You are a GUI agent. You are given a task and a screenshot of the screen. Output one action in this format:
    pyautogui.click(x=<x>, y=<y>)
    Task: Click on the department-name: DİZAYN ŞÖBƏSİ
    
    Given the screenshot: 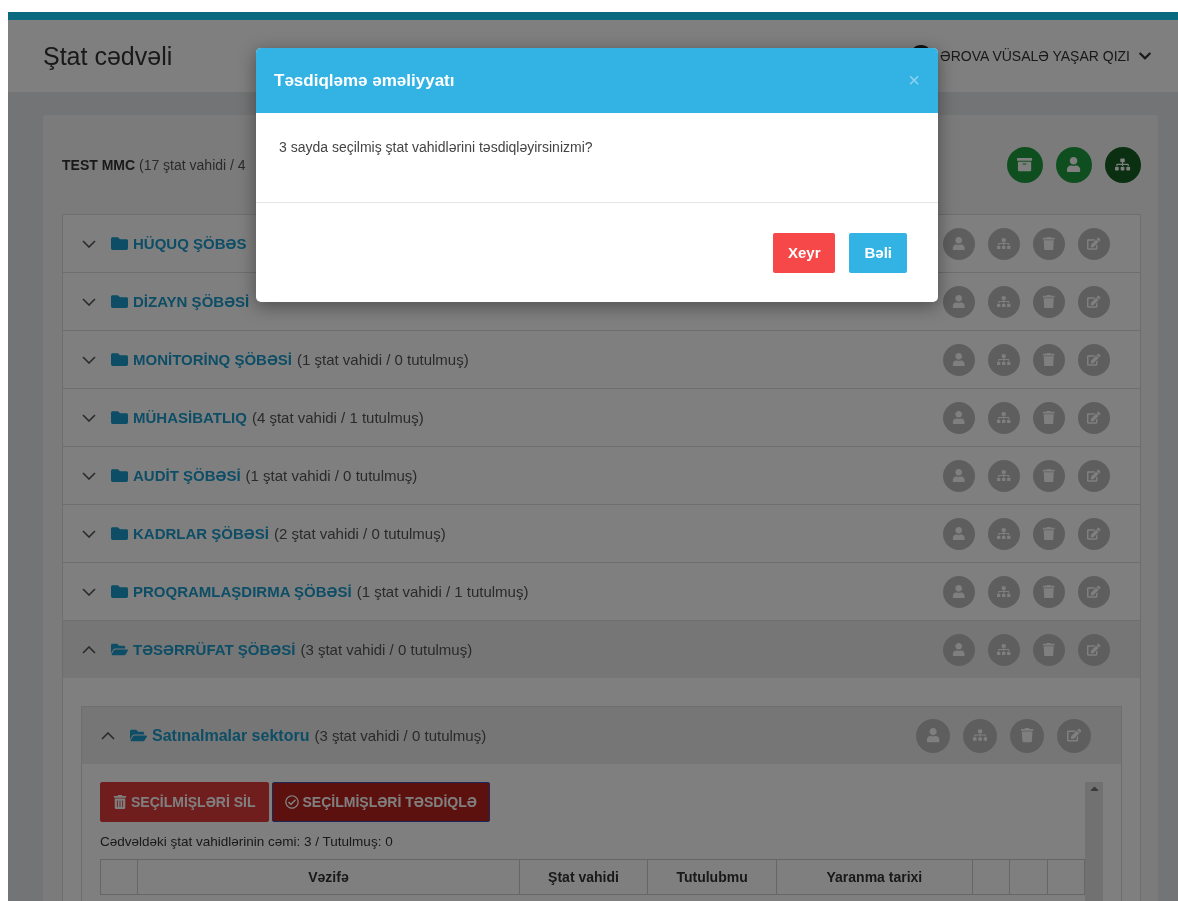 What is the action you would take?
    pyautogui.click(x=191, y=301)
    